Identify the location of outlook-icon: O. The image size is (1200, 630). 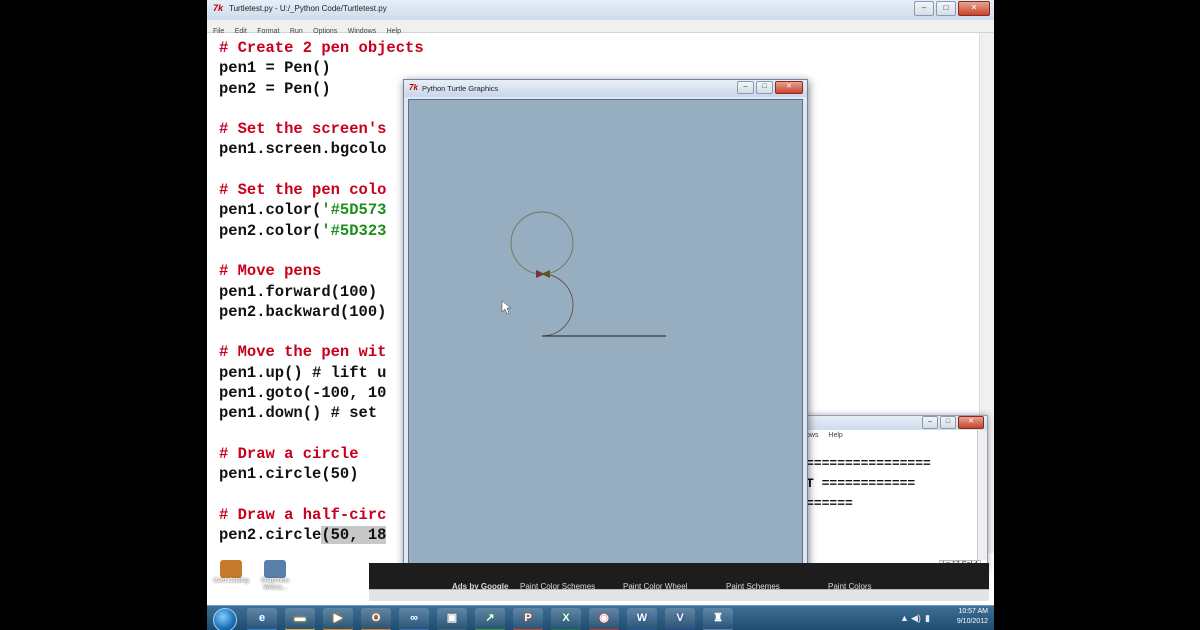
(376, 618).